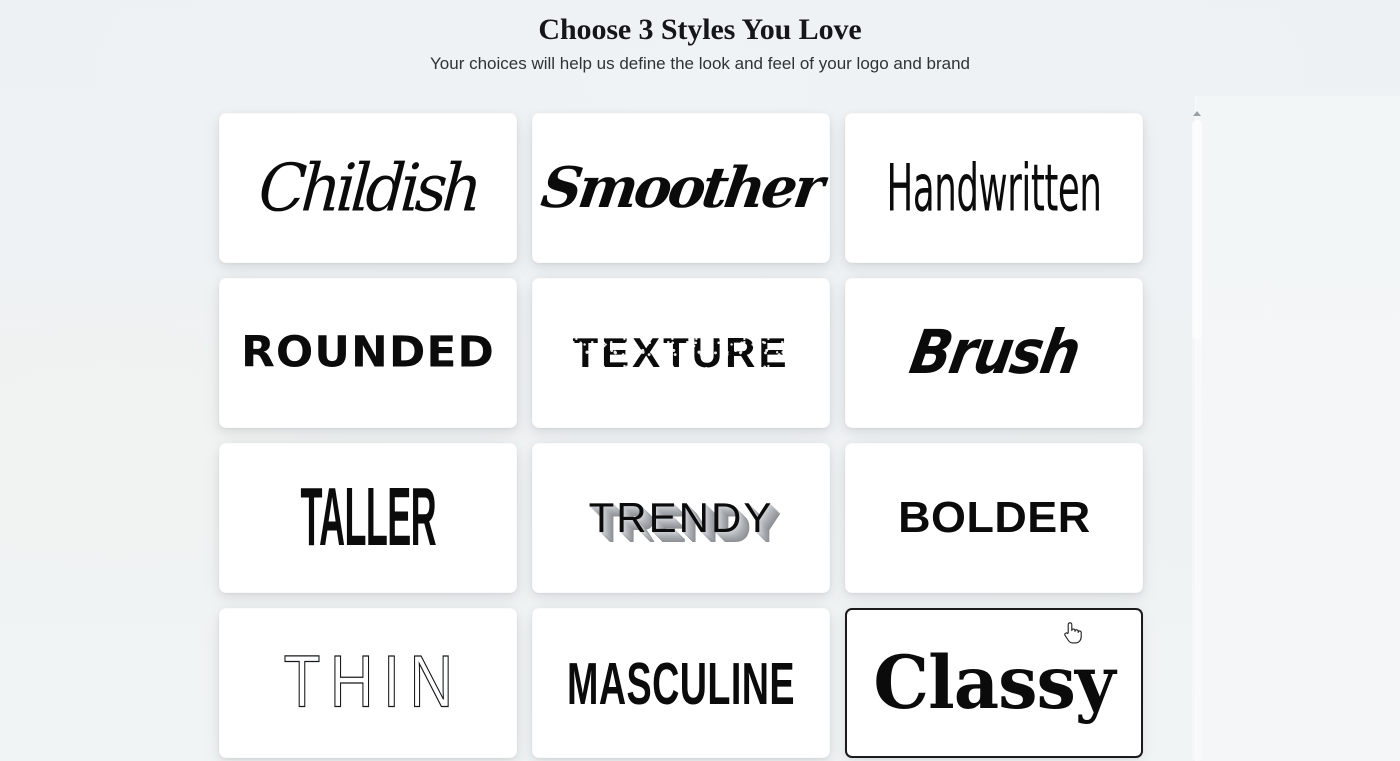 The width and height of the screenshot is (1400, 761). I want to click on scroll-up-arrow-icon, so click(1197, 113).